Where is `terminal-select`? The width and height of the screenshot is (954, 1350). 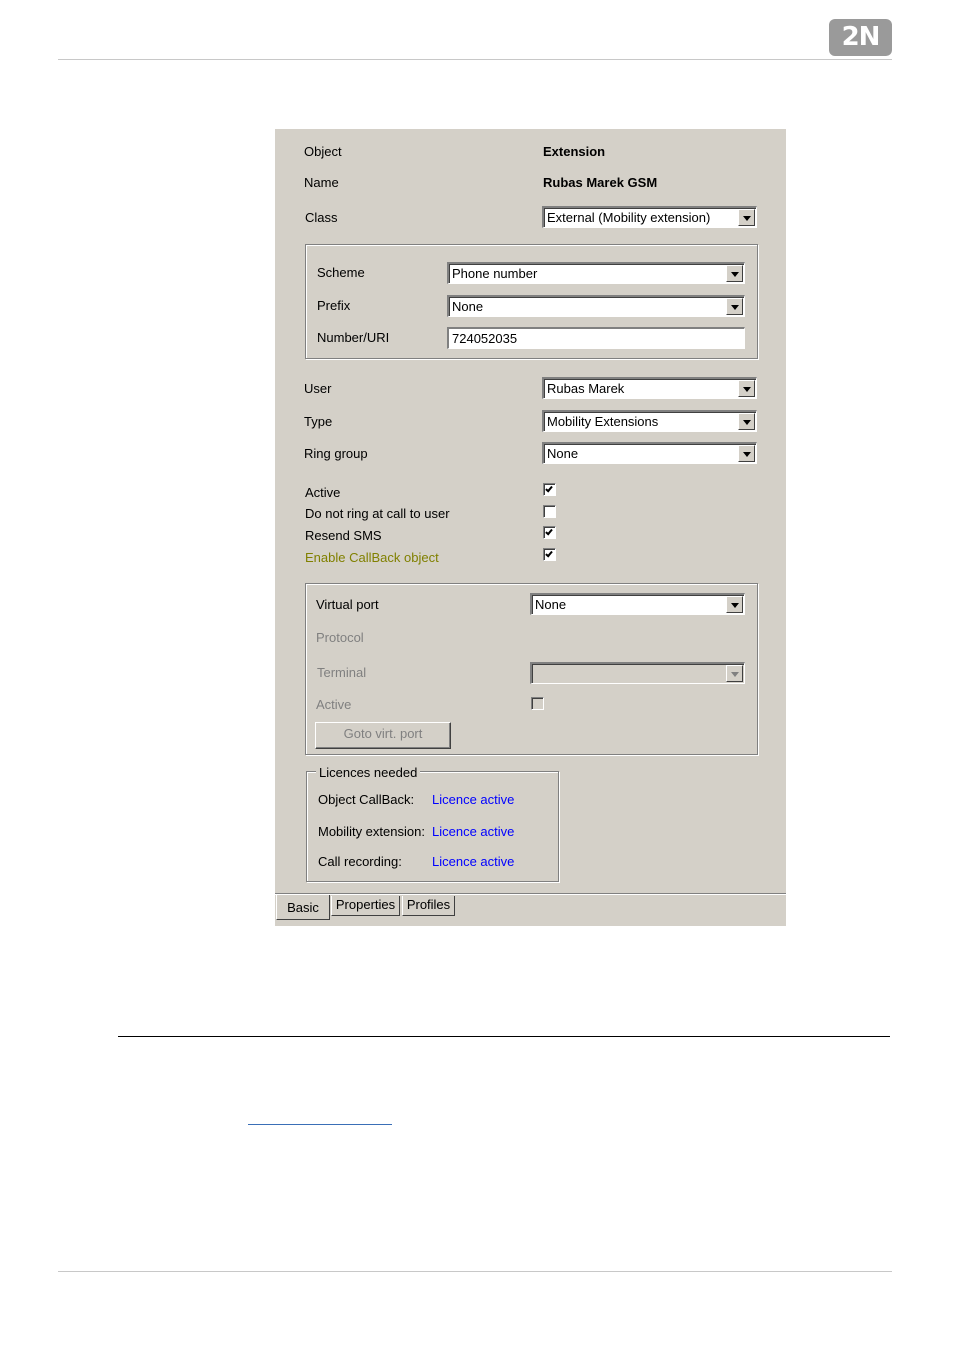
terminal-select is located at coordinates (637, 673).